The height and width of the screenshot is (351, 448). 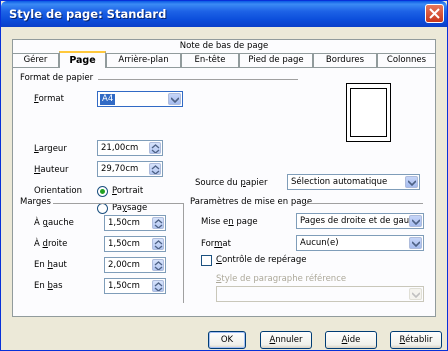 What do you see at coordinates (345, 60) in the screenshot?
I see `tab-borders: Bordures` at bounding box center [345, 60].